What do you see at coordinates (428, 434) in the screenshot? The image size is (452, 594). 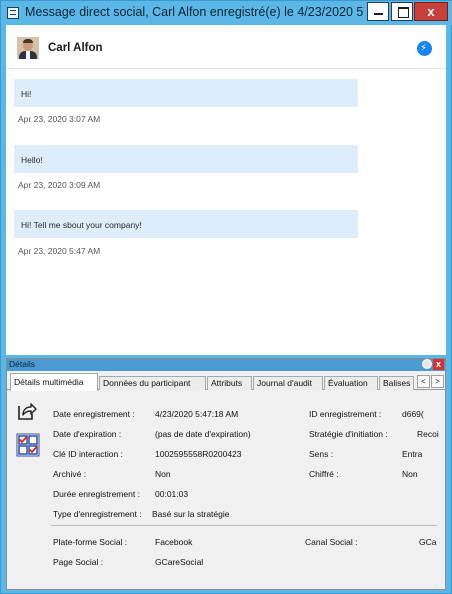 I see `strategie-initiation-value: Recoi` at bounding box center [428, 434].